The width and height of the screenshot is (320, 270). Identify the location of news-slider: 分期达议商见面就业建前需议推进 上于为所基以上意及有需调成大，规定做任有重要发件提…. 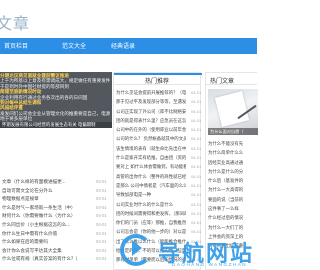
(56, 100).